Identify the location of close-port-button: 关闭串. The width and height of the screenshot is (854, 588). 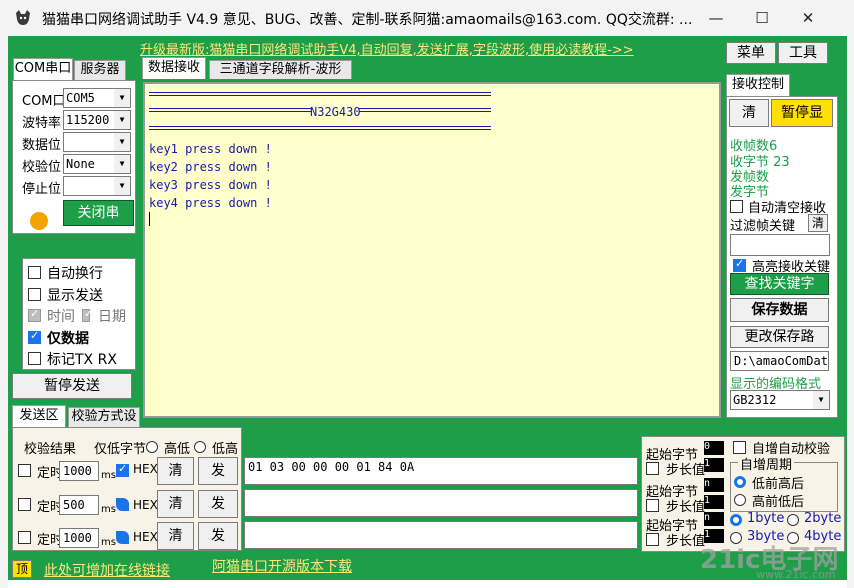
(98, 213).